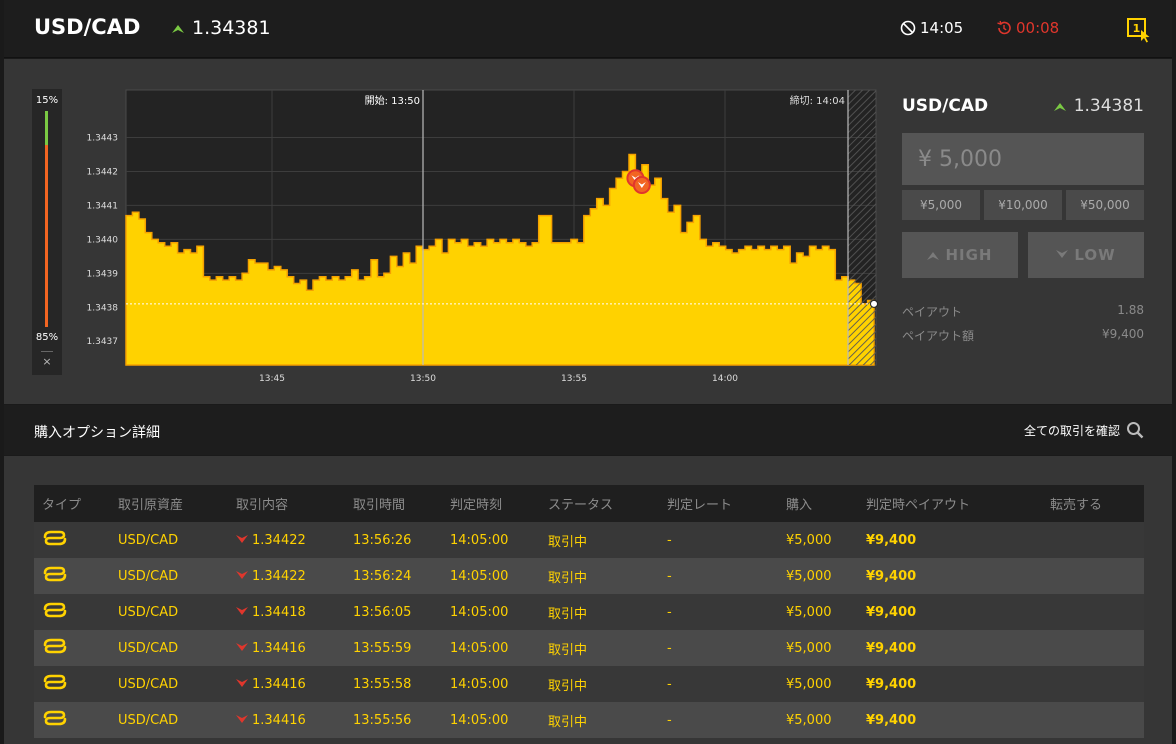 The image size is (1176, 744). Describe the element at coordinates (382, 684) in the screenshot. I see `trade-time-cell: 13:55:58` at that location.